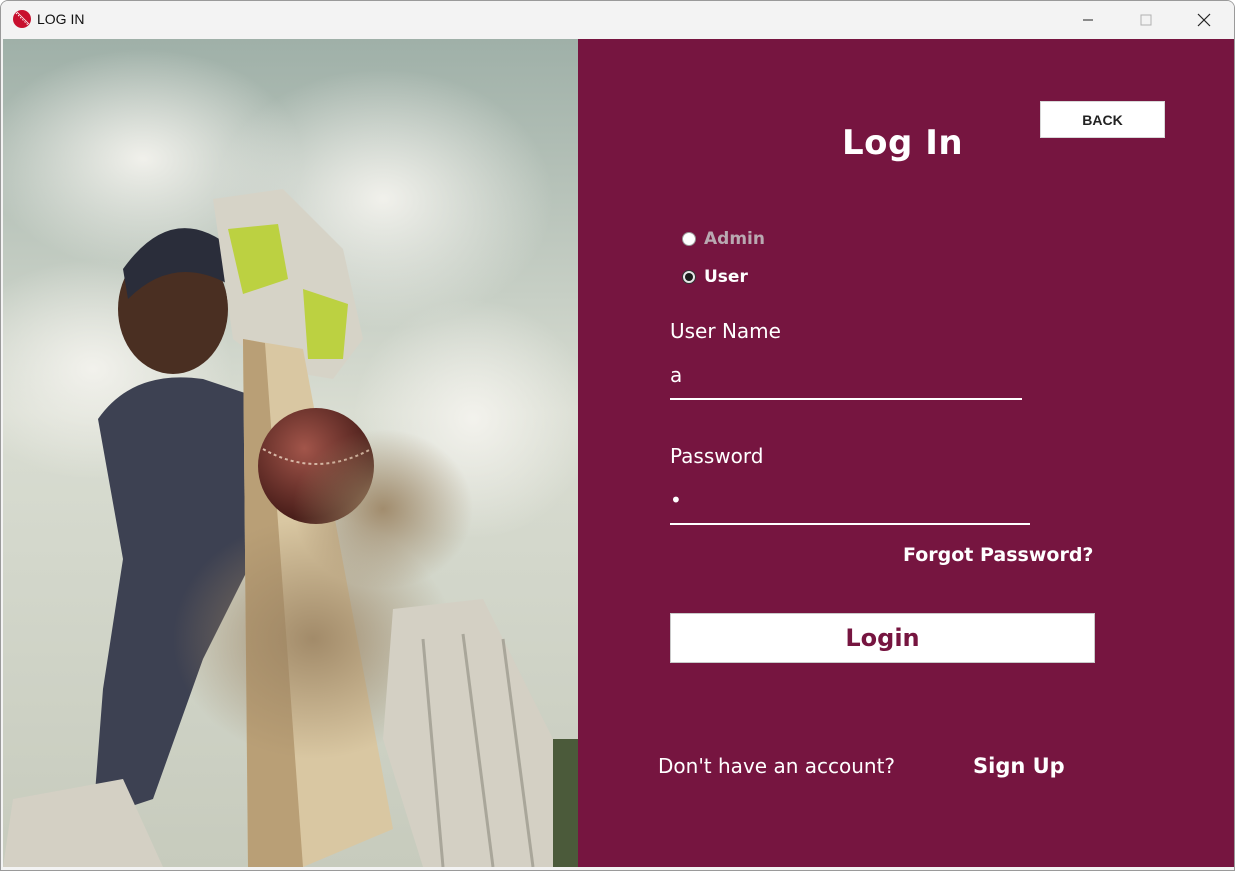 This screenshot has width=1235, height=871. What do you see at coordinates (734, 239) in the screenshot?
I see `admin-radio-label: Admin` at bounding box center [734, 239].